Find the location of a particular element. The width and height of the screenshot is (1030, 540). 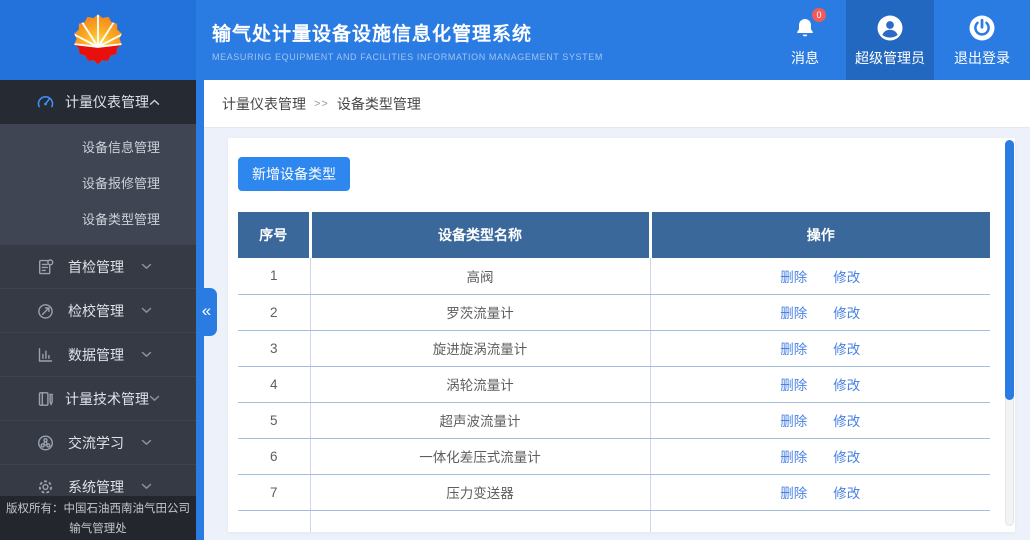

app-title: 输气处计量设备设施信息化管理系统 is located at coordinates (372, 34).